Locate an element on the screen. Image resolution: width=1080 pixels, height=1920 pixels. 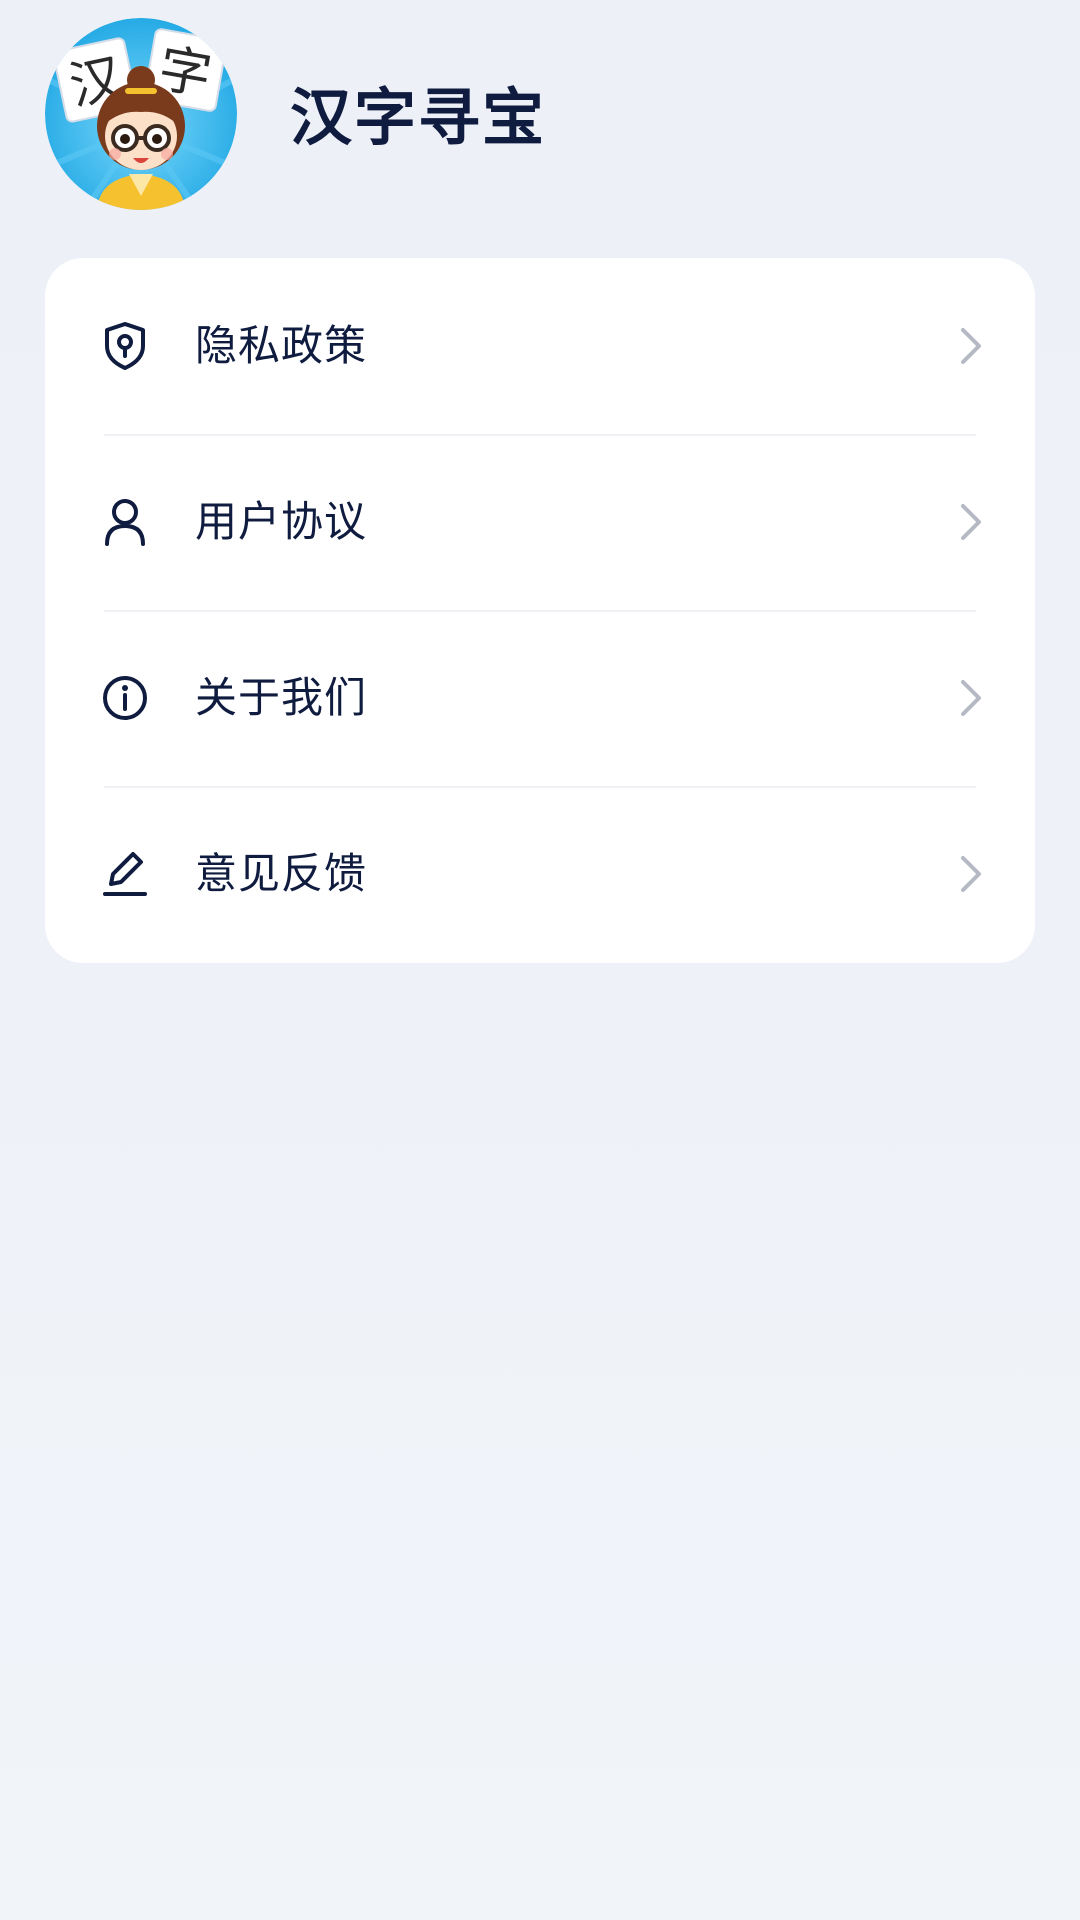
menu-item-label: 用户协议 is located at coordinates (281, 521).